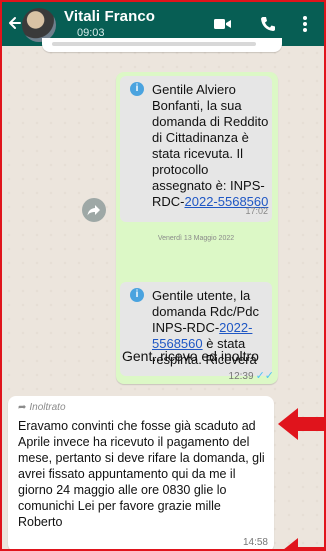 The image size is (326, 551). What do you see at coordinates (264, 376) in the screenshot?
I see `read-ticks-icon: ✓✓` at bounding box center [264, 376].